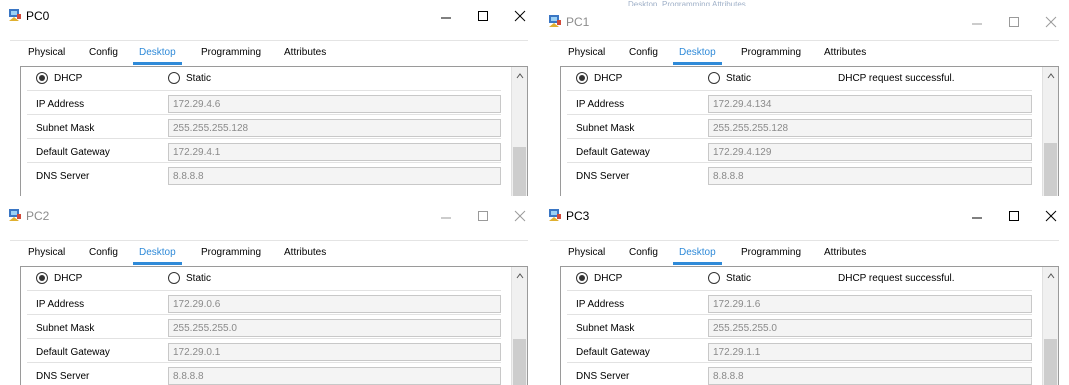  Describe the element at coordinates (15, 15) in the screenshot. I see `pc-icon` at that location.